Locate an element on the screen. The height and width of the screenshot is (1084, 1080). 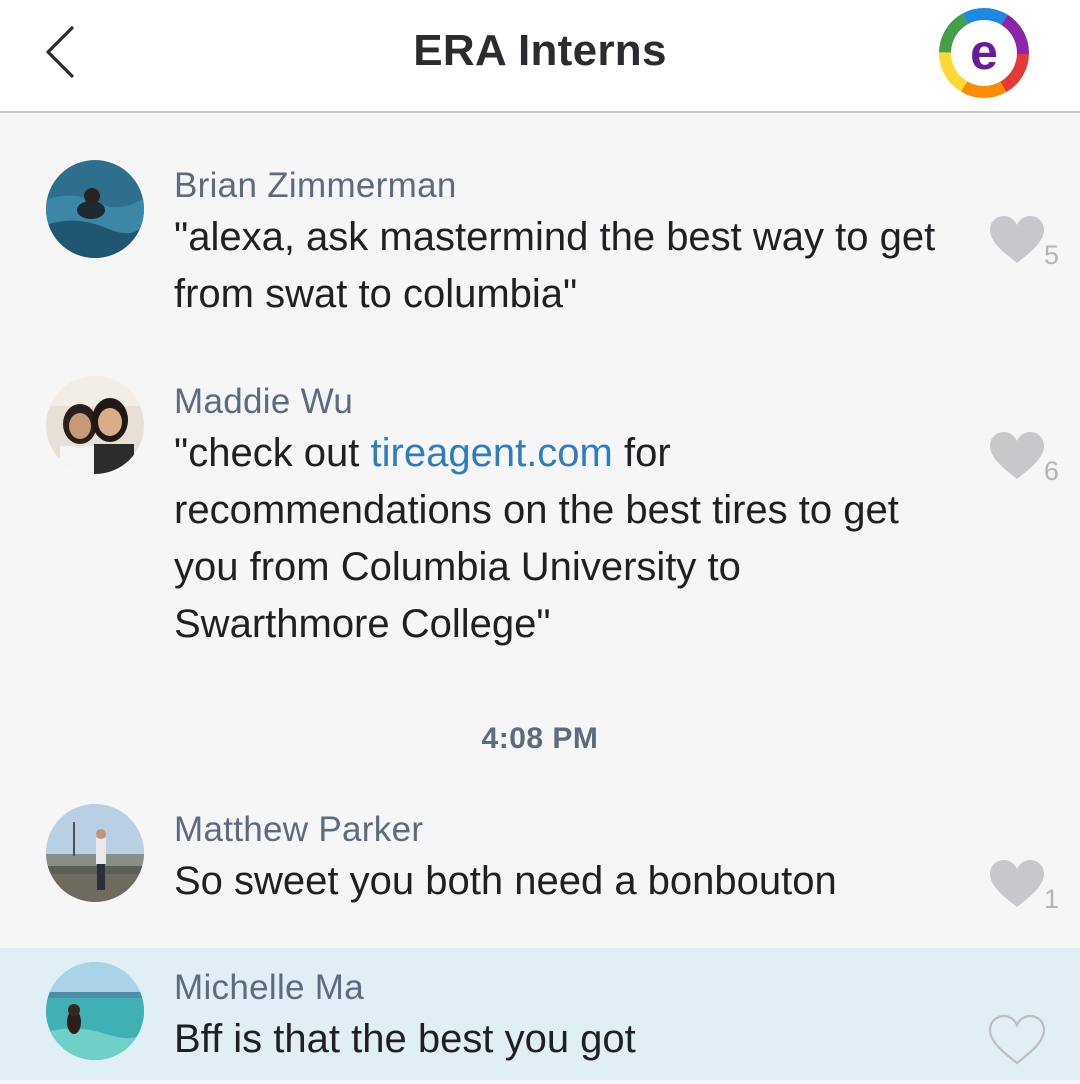
message-text: So sweet you both need a bonbouton is located at coordinates (505, 881).